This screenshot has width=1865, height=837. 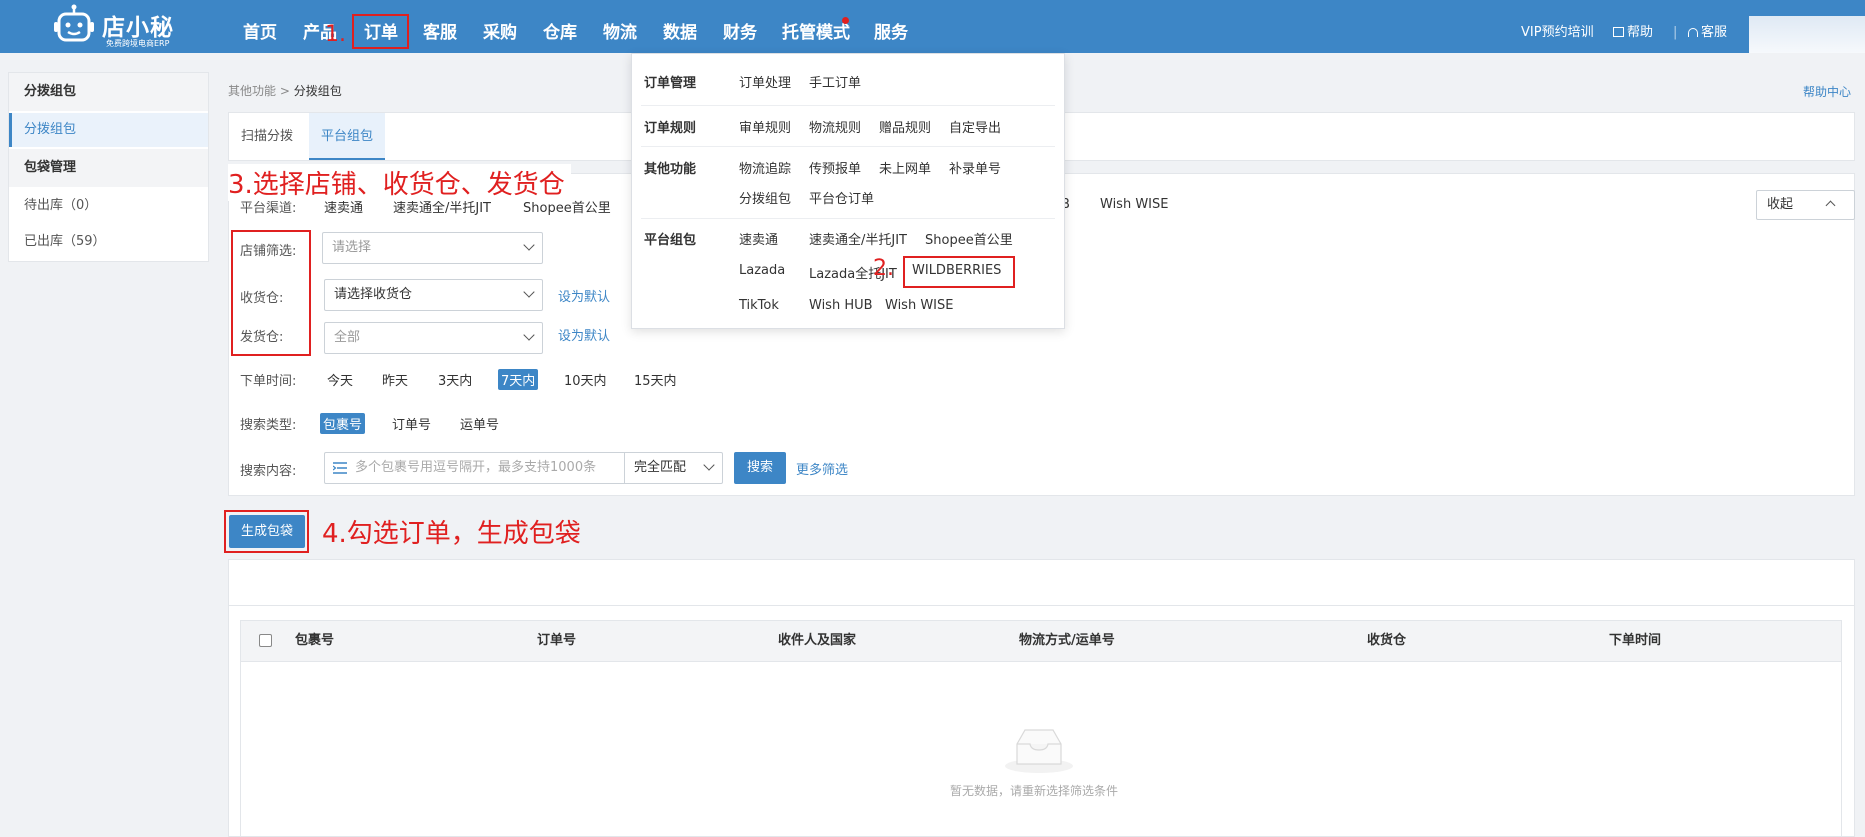 I want to click on nav-item-services: 服务, so click(x=891, y=26).